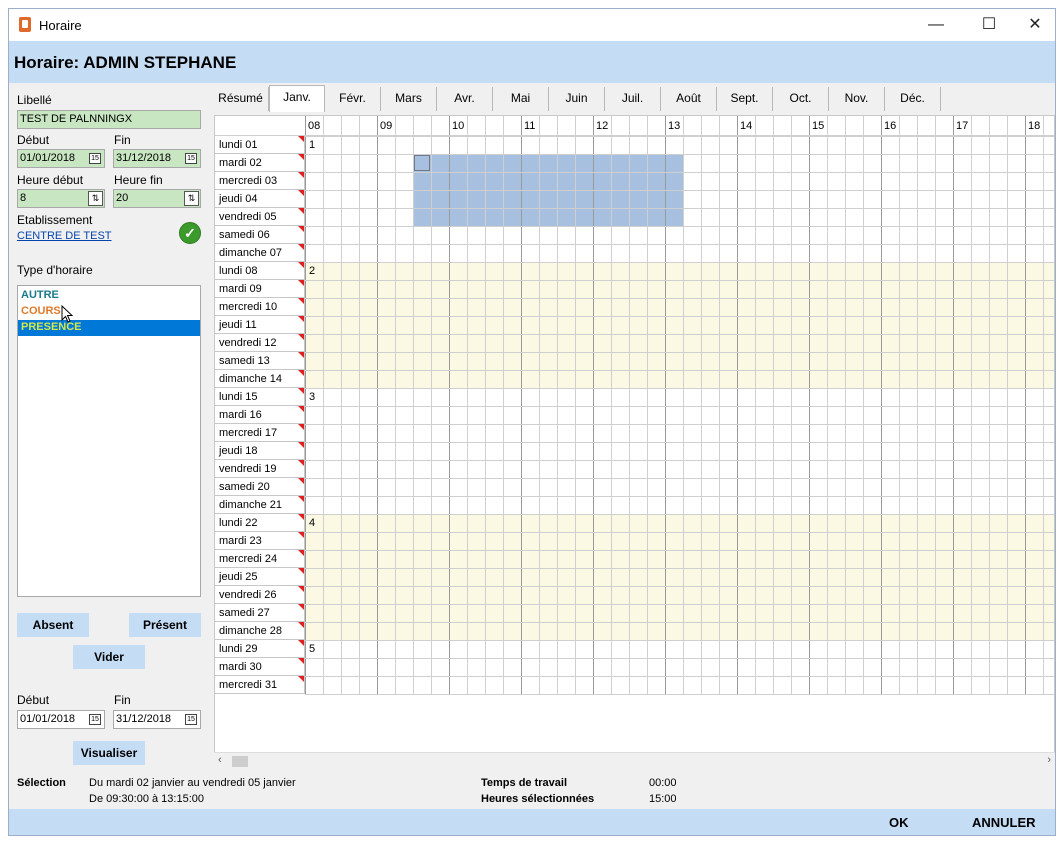  What do you see at coordinates (41, 783) in the screenshot?
I see `selection-label: Sélection` at bounding box center [41, 783].